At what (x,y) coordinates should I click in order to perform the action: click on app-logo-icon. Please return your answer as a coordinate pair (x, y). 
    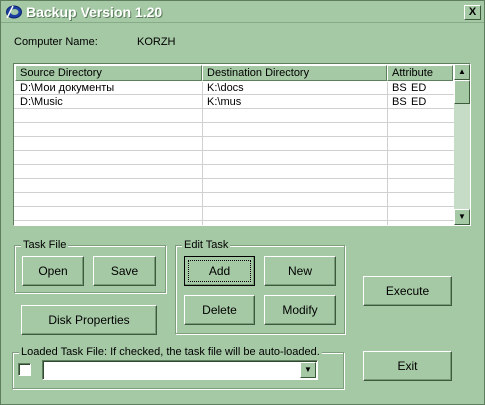
    Looking at the image, I should click on (14, 12).